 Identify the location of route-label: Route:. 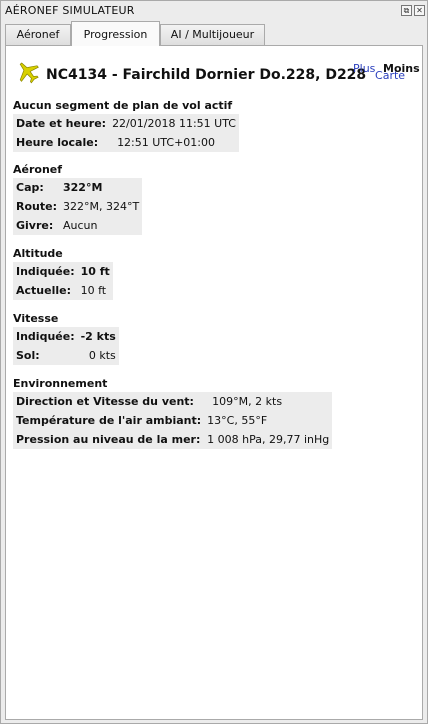
(36, 206).